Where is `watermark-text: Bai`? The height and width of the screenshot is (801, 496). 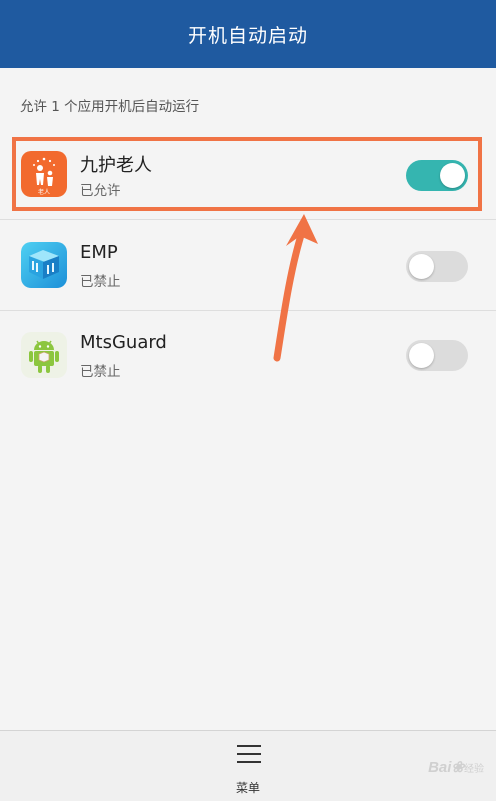
watermark-text: Bai is located at coordinates (440, 767).